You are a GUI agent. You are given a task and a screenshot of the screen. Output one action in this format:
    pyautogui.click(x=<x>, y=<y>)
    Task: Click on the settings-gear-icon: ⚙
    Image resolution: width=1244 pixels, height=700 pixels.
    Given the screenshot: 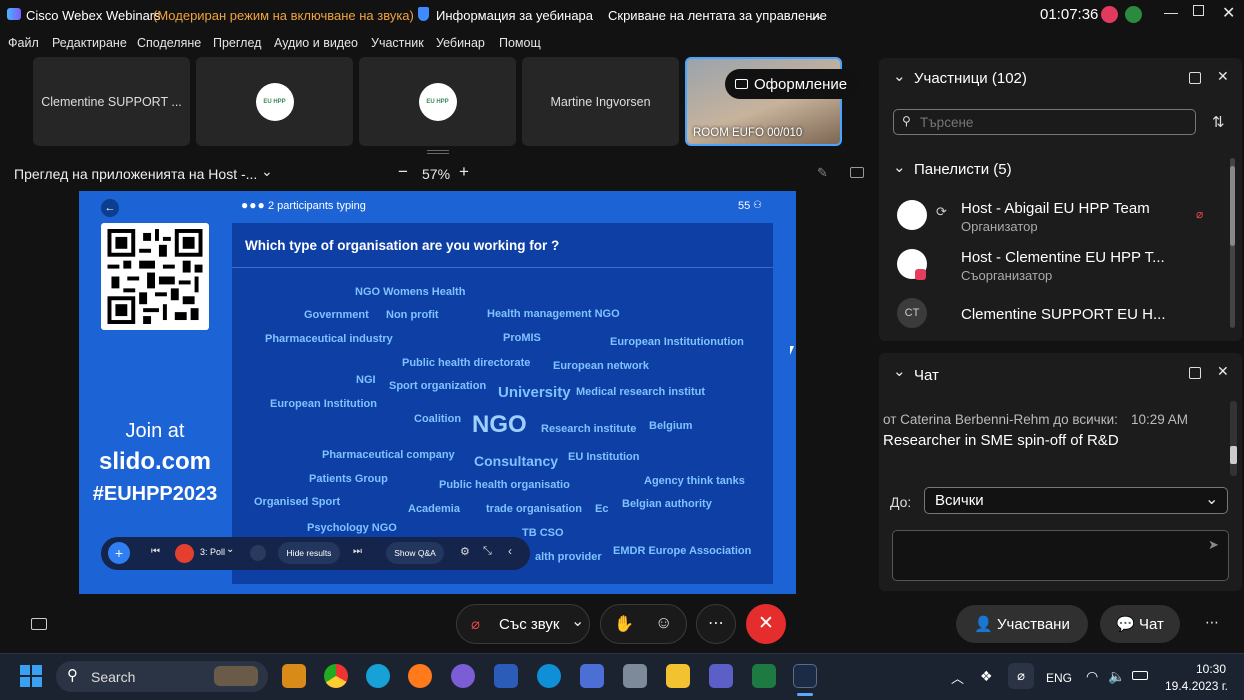 What is the action you would take?
    pyautogui.click(x=465, y=551)
    